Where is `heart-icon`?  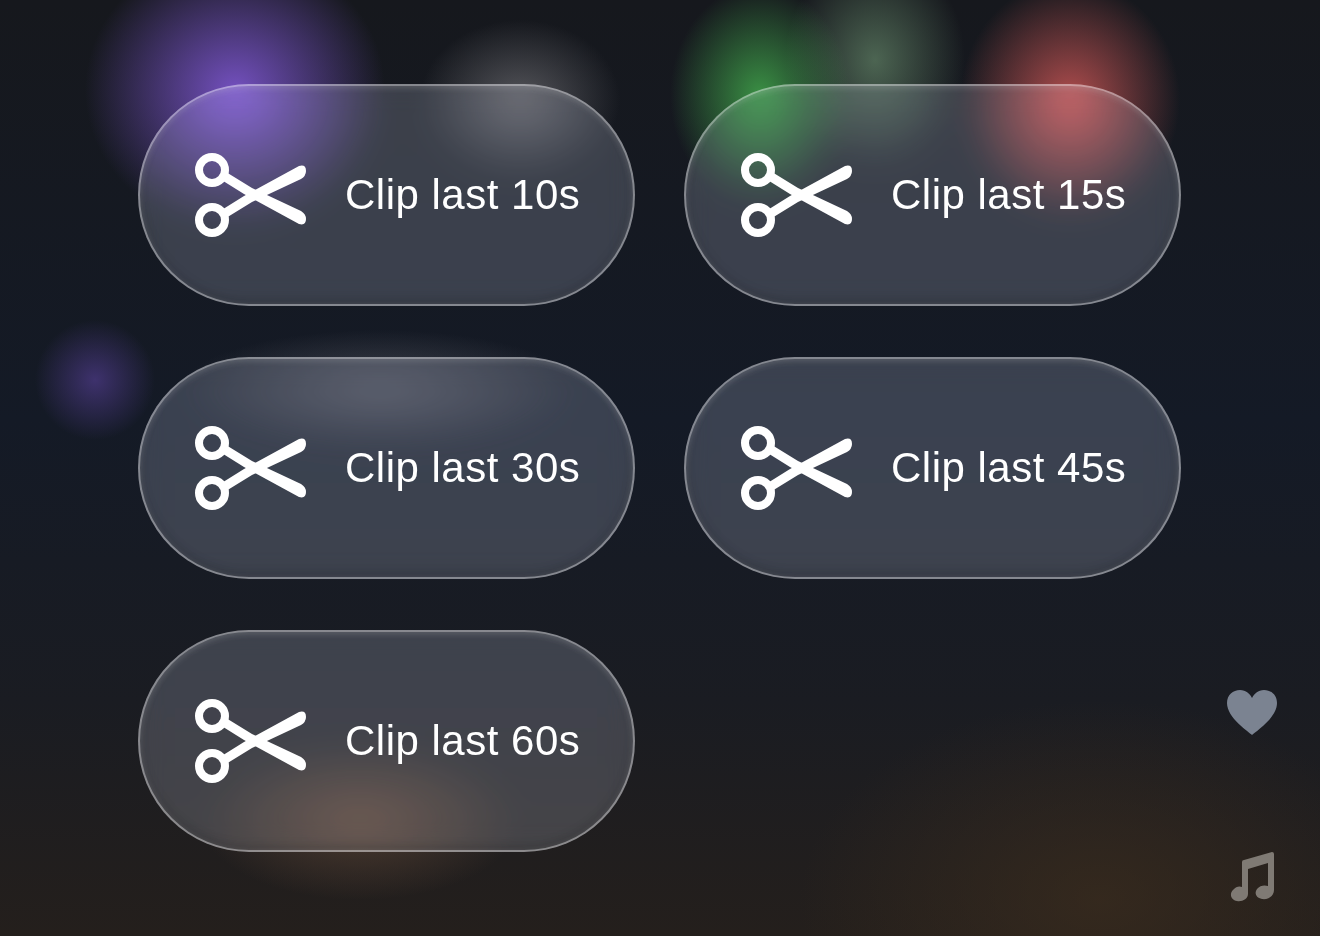 heart-icon is located at coordinates (1252, 712).